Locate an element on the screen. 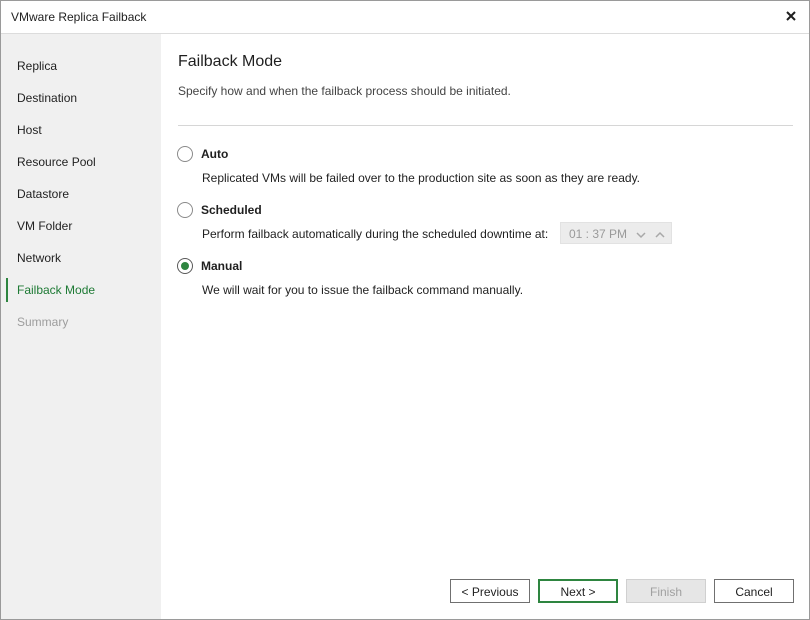 The image size is (810, 620). sidebar-item-label: Network is located at coordinates (39, 258).